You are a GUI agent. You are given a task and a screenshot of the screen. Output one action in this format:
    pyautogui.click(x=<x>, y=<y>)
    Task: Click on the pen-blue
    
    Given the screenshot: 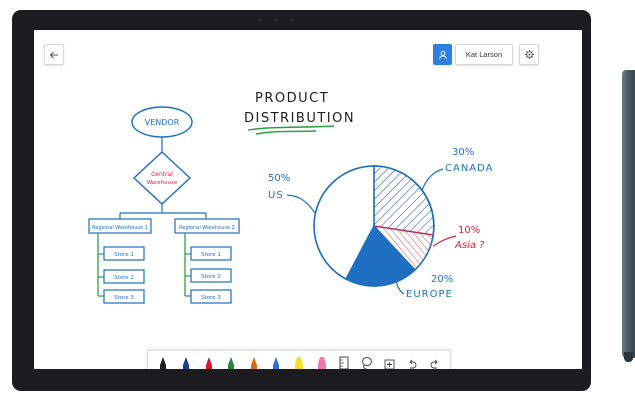 What is the action you would take?
    pyautogui.click(x=276, y=362)
    